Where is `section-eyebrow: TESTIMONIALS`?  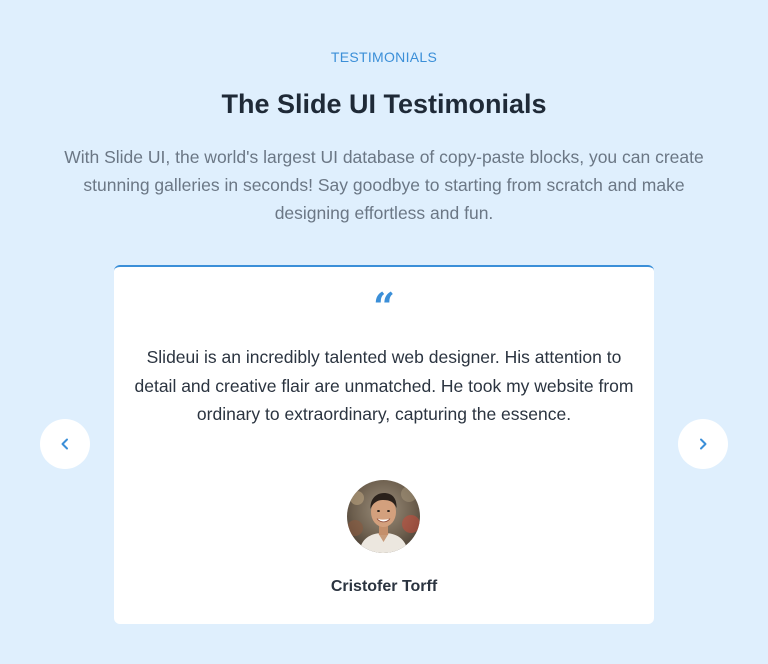 section-eyebrow: TESTIMONIALS is located at coordinates (384, 57).